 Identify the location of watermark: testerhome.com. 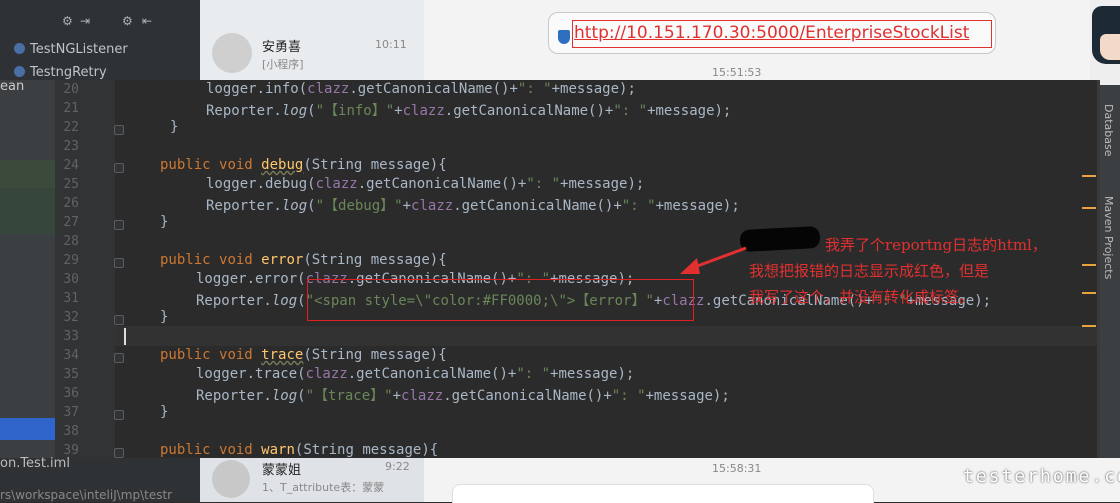
(1041, 476).